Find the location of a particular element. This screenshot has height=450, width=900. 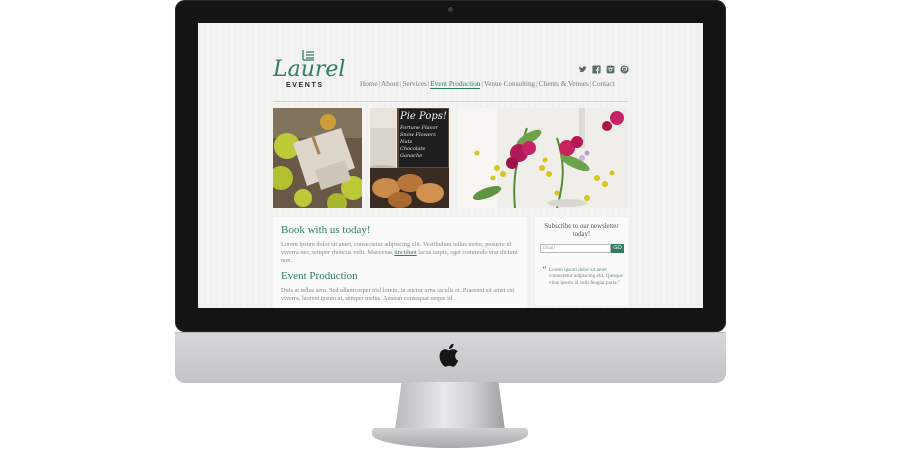

site-logo: Laurel EVENTS is located at coordinates (309, 71).